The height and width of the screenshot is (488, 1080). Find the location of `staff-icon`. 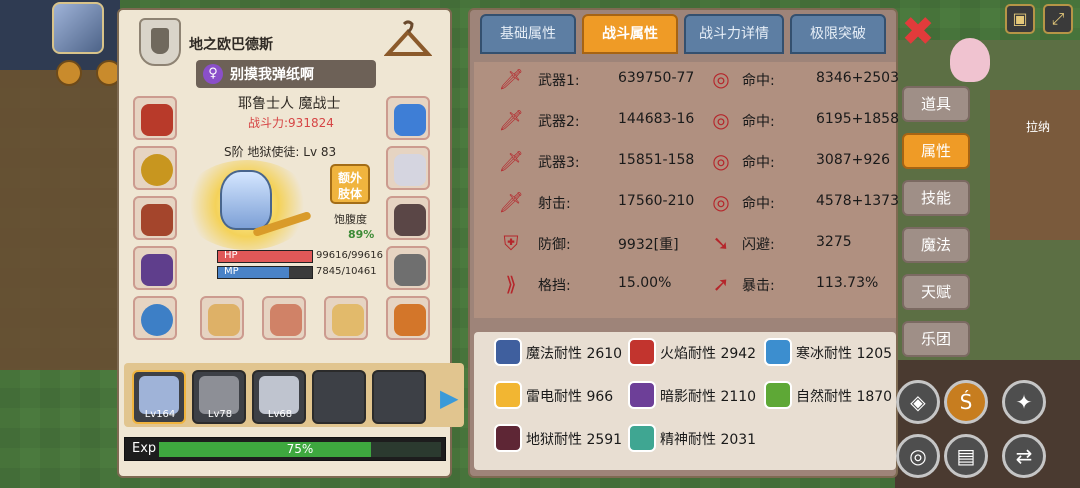

staff-icon is located at coordinates (224, 320).